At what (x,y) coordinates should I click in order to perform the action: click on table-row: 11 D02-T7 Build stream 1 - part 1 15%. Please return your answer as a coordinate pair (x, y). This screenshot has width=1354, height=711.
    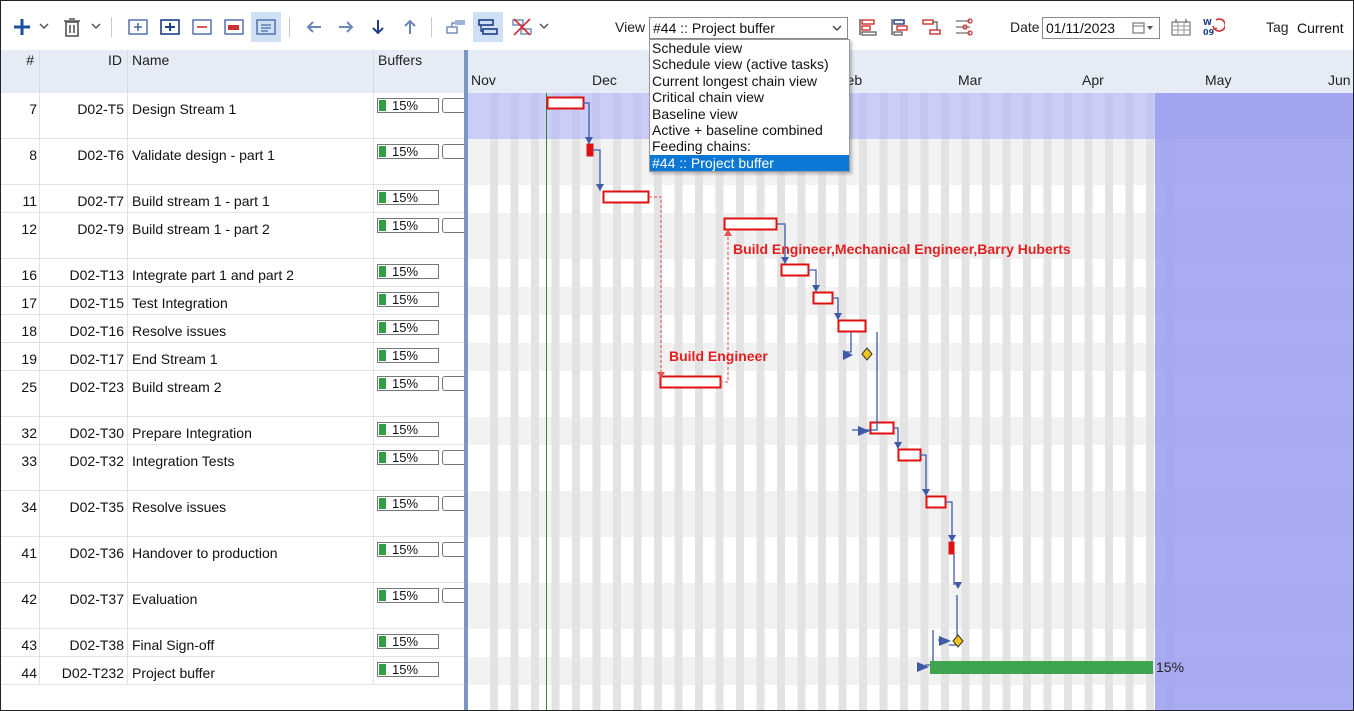
    Looking at the image, I should click on (232, 199).